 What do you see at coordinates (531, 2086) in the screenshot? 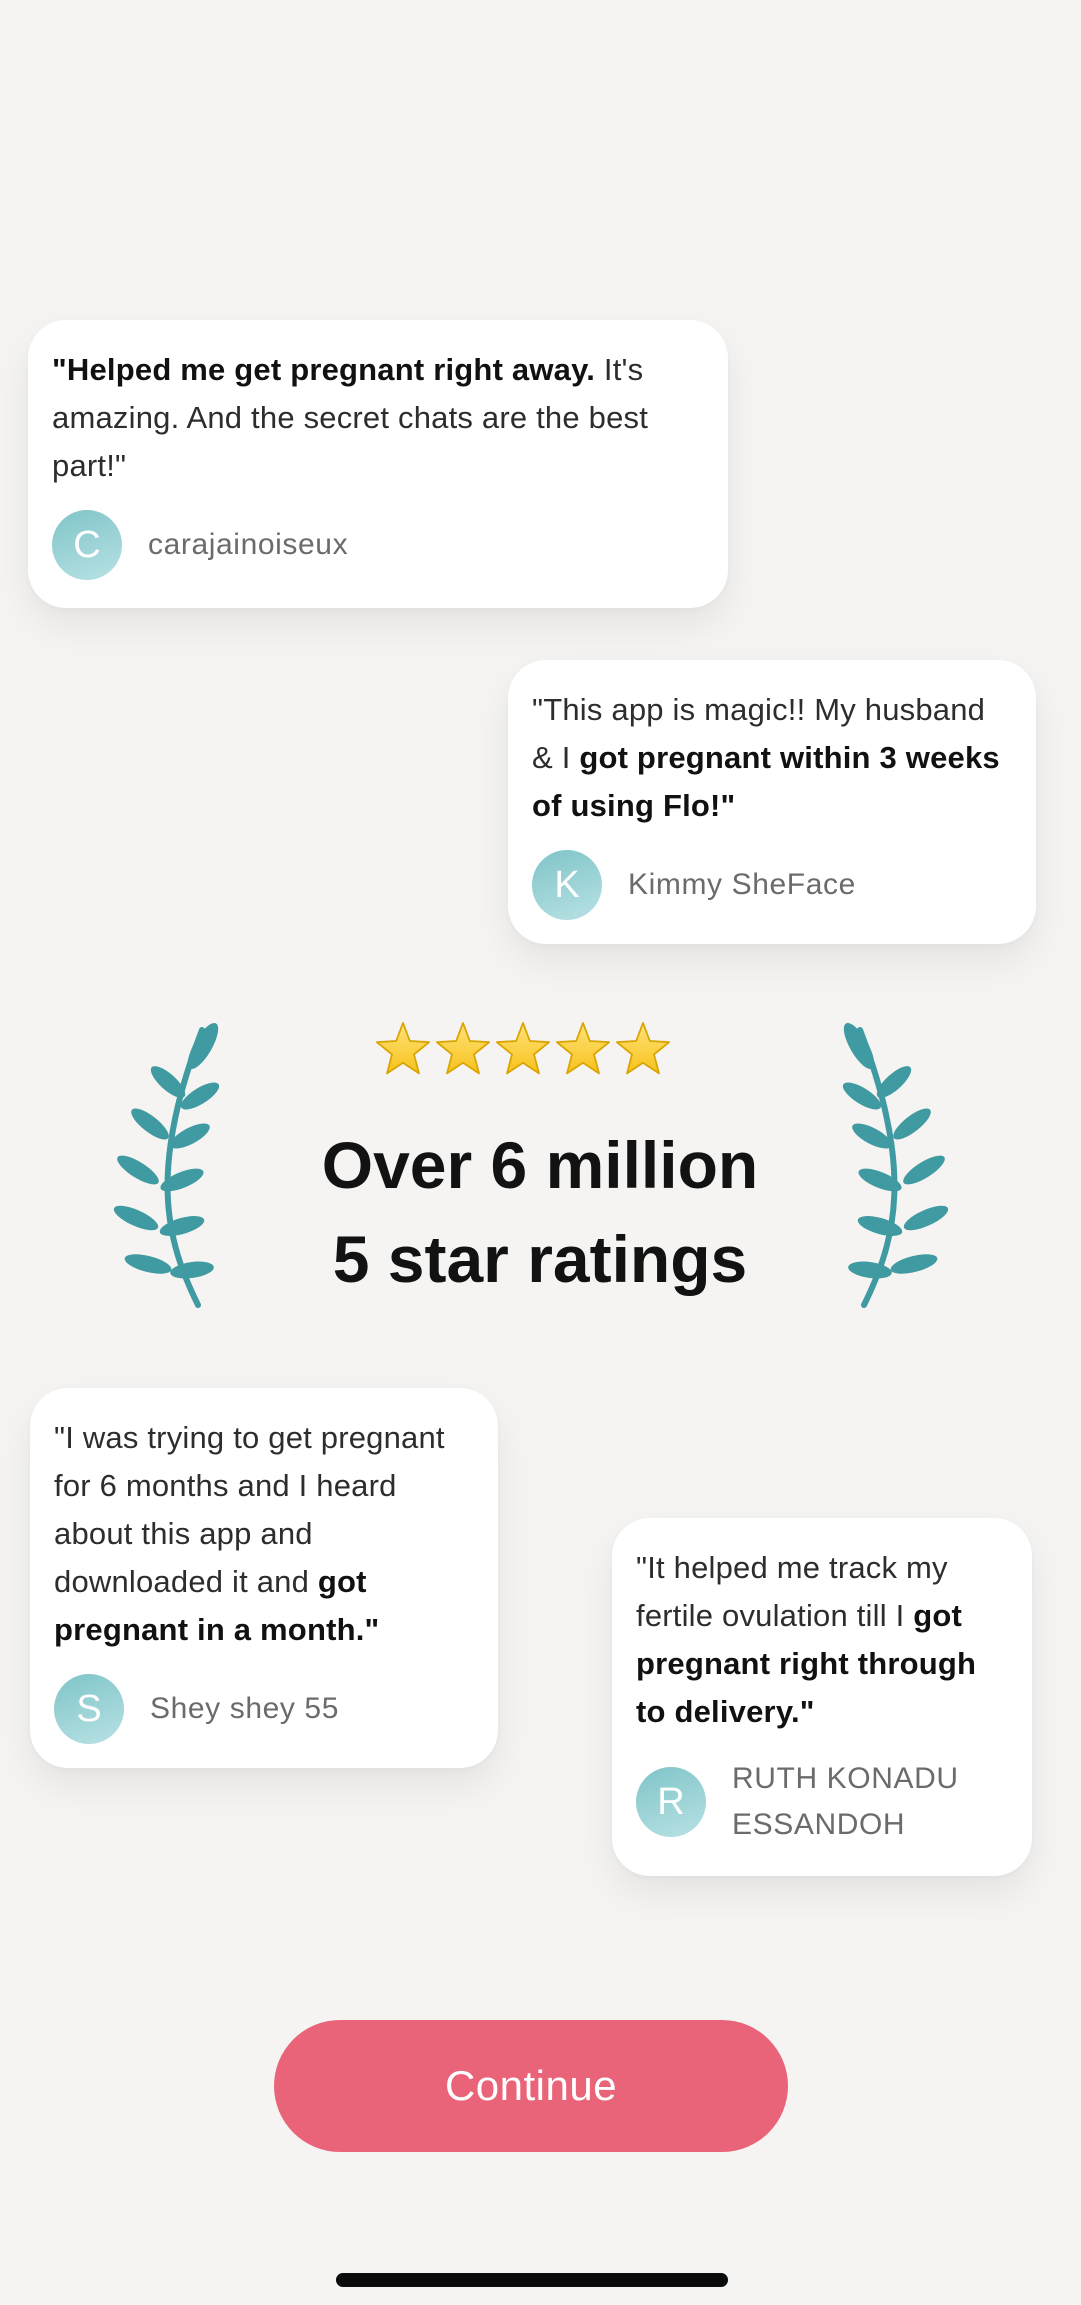
I see `continue-button: Continue` at bounding box center [531, 2086].